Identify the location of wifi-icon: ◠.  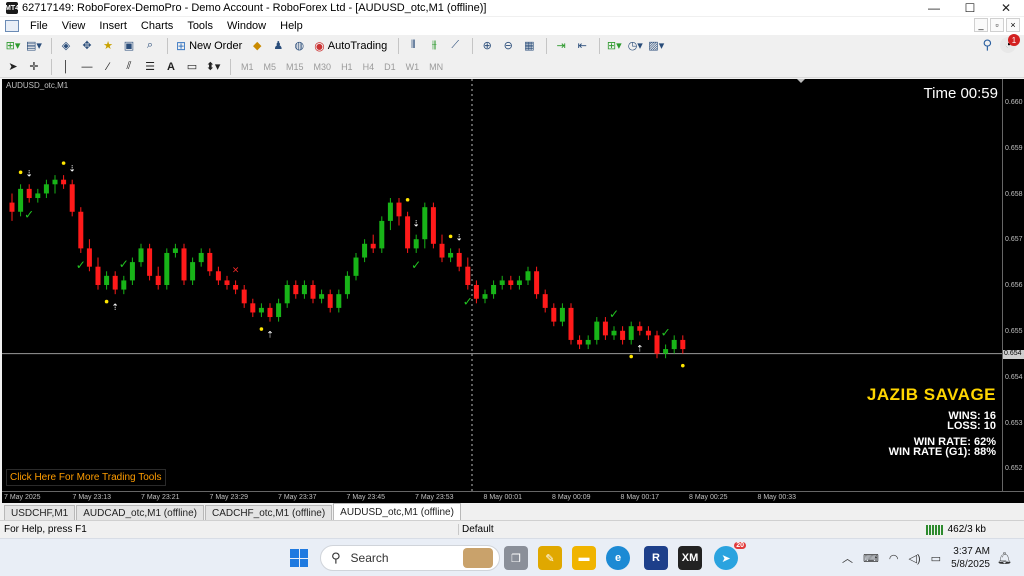
(894, 558).